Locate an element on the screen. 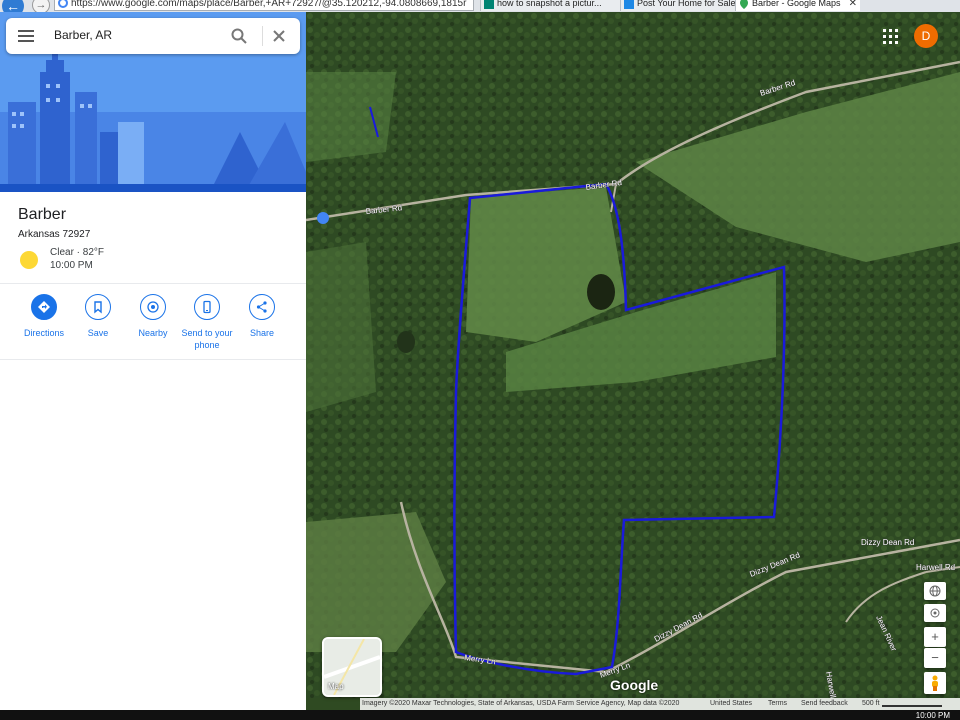 This screenshot has height=720, width=960. map-marker-icon is located at coordinates (323, 218).